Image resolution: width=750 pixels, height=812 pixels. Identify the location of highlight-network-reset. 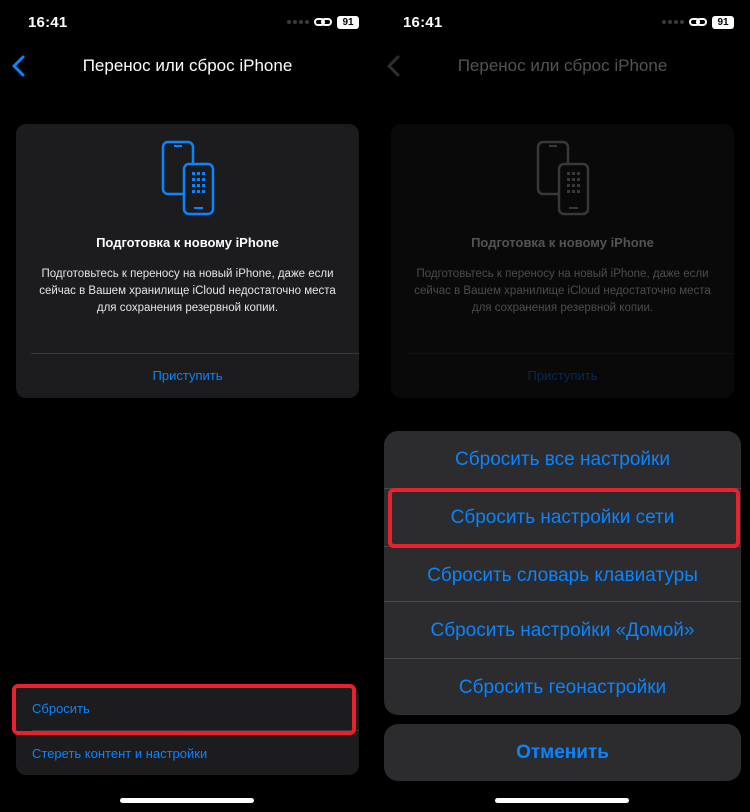
(564, 518).